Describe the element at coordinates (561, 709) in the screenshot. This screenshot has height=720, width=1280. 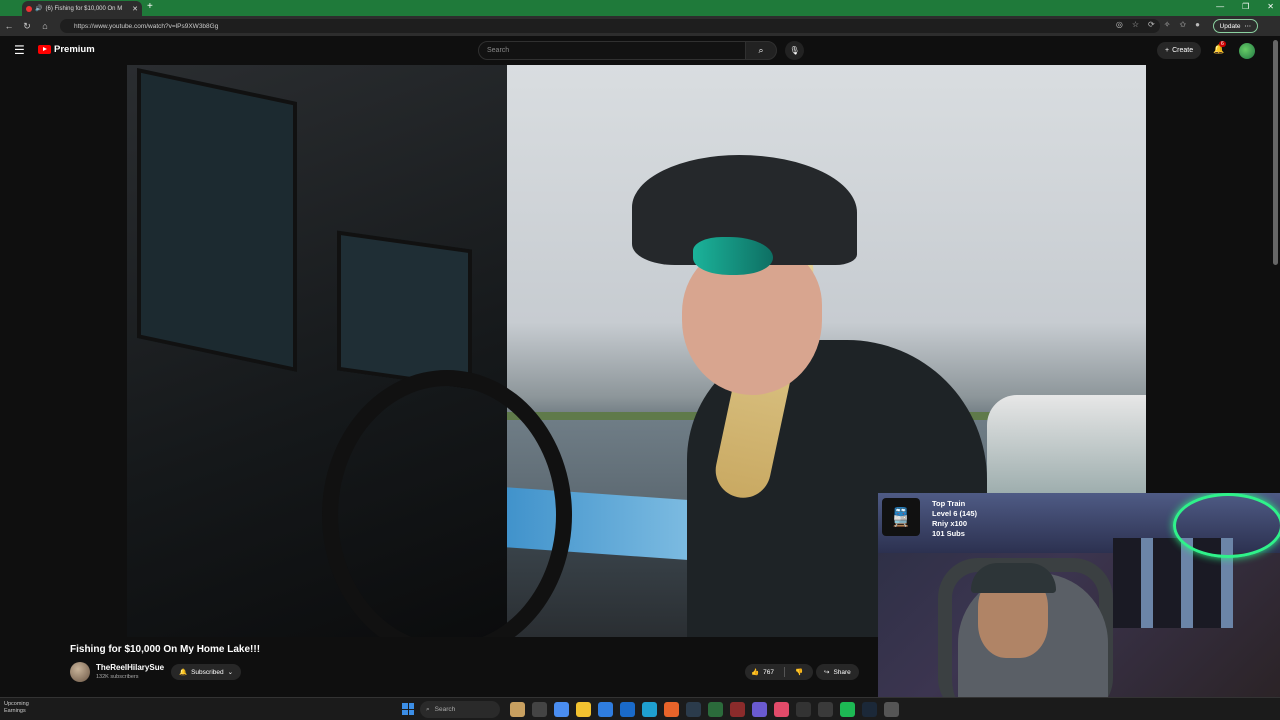
I see `chrome-icon` at that location.